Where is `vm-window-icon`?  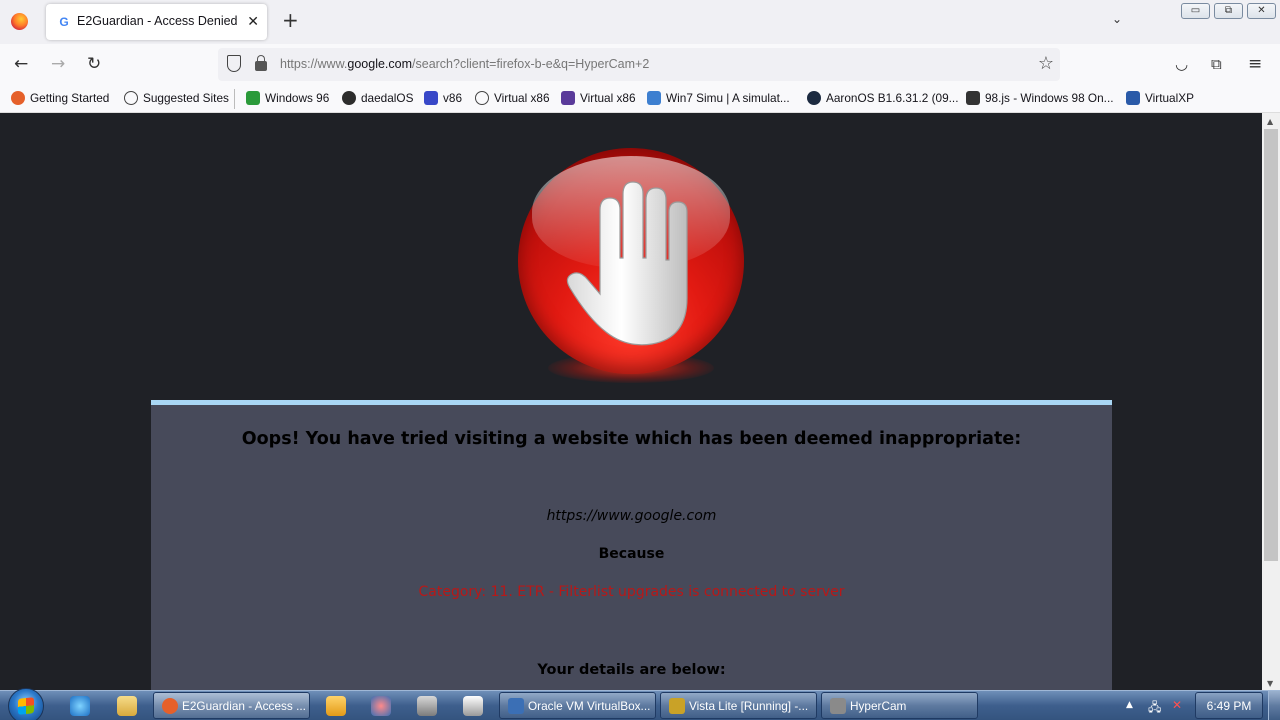
vm-window-icon is located at coordinates (677, 706).